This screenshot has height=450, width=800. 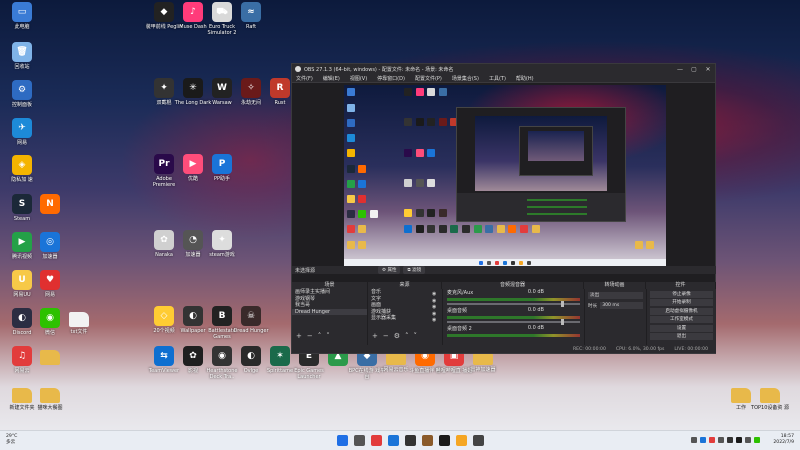 What do you see at coordinates (222, 244) in the screenshot?
I see `desktop-icon: ✦ steam游戏` at bounding box center [222, 244].